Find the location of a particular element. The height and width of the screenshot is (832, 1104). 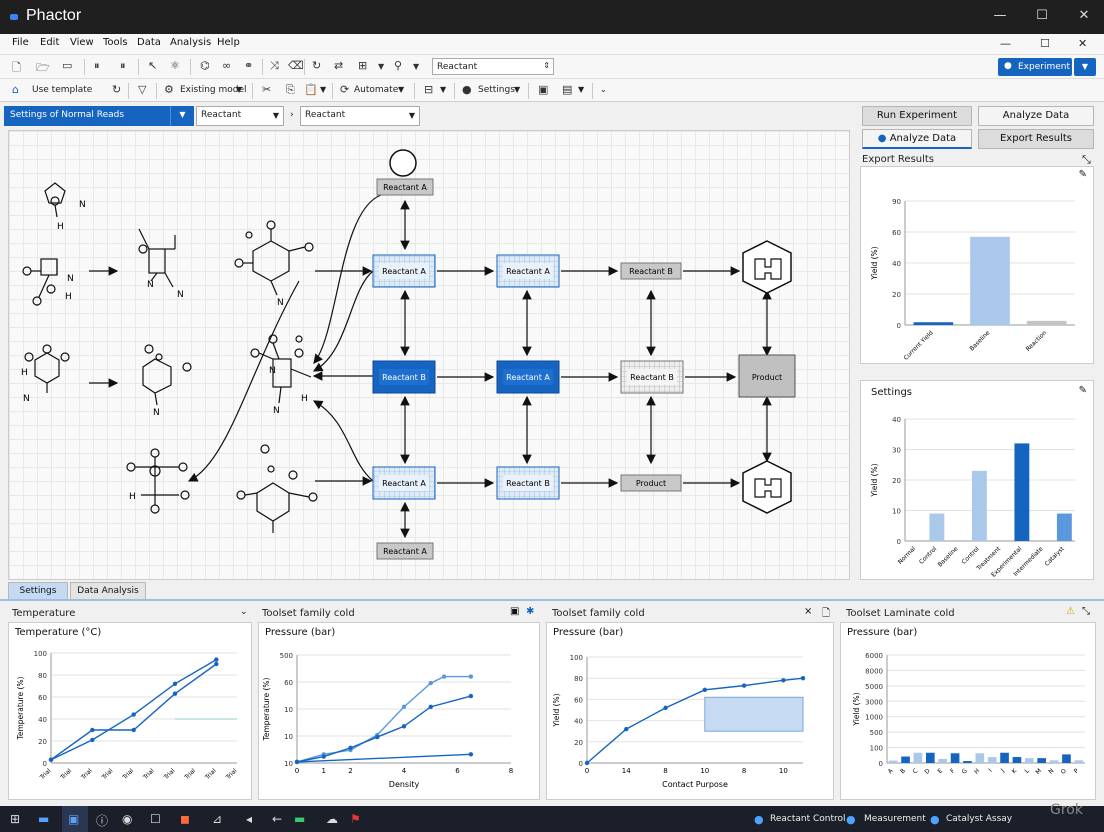

reactant-select: Reactant ⇕ is located at coordinates (493, 66).